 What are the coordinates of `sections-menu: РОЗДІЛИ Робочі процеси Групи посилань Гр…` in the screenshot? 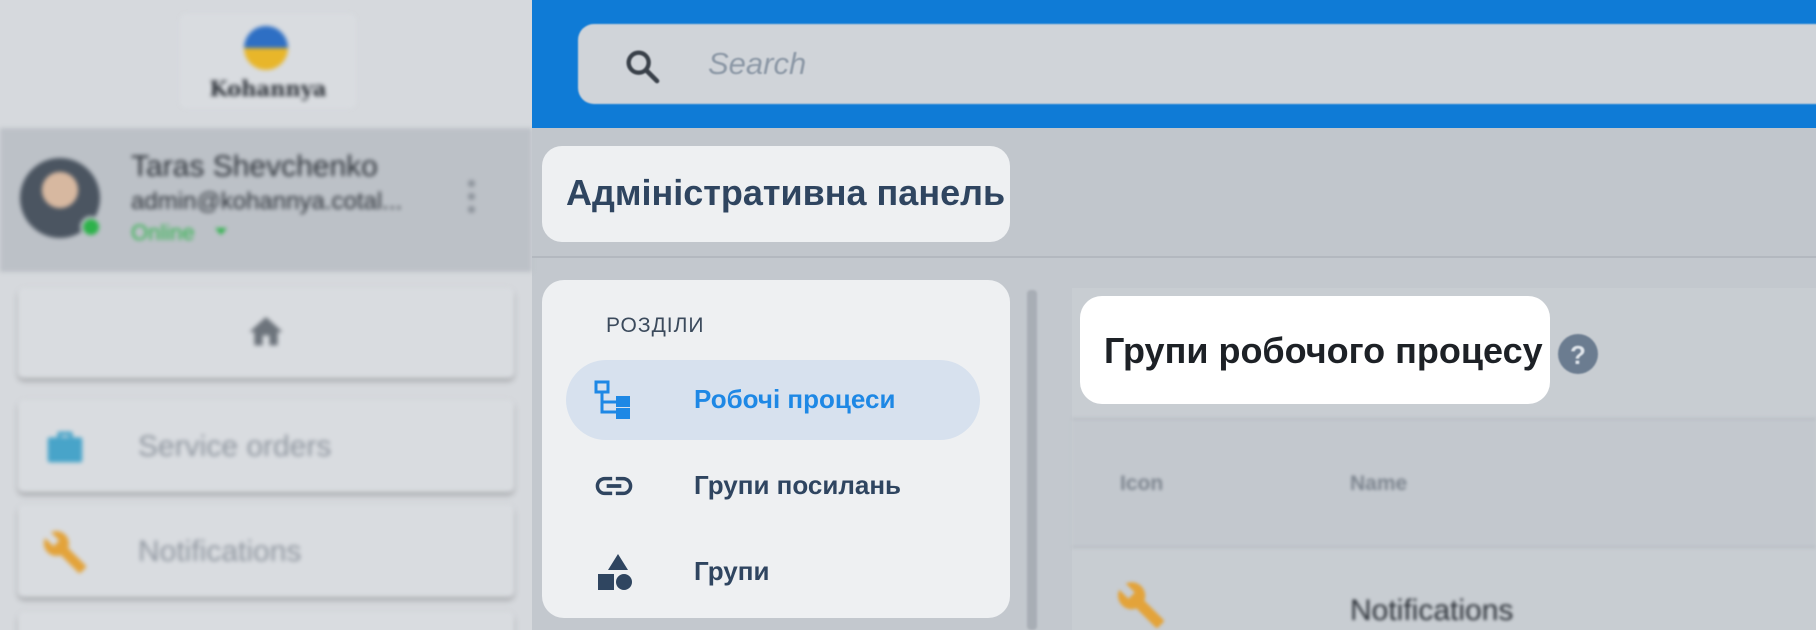 It's located at (776, 449).